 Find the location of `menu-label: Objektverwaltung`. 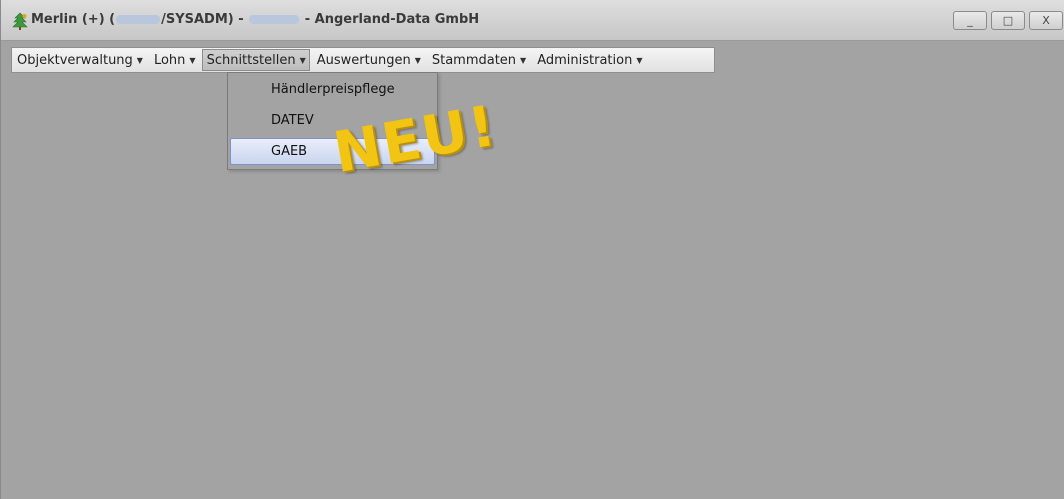

menu-label: Objektverwaltung is located at coordinates (75, 60).